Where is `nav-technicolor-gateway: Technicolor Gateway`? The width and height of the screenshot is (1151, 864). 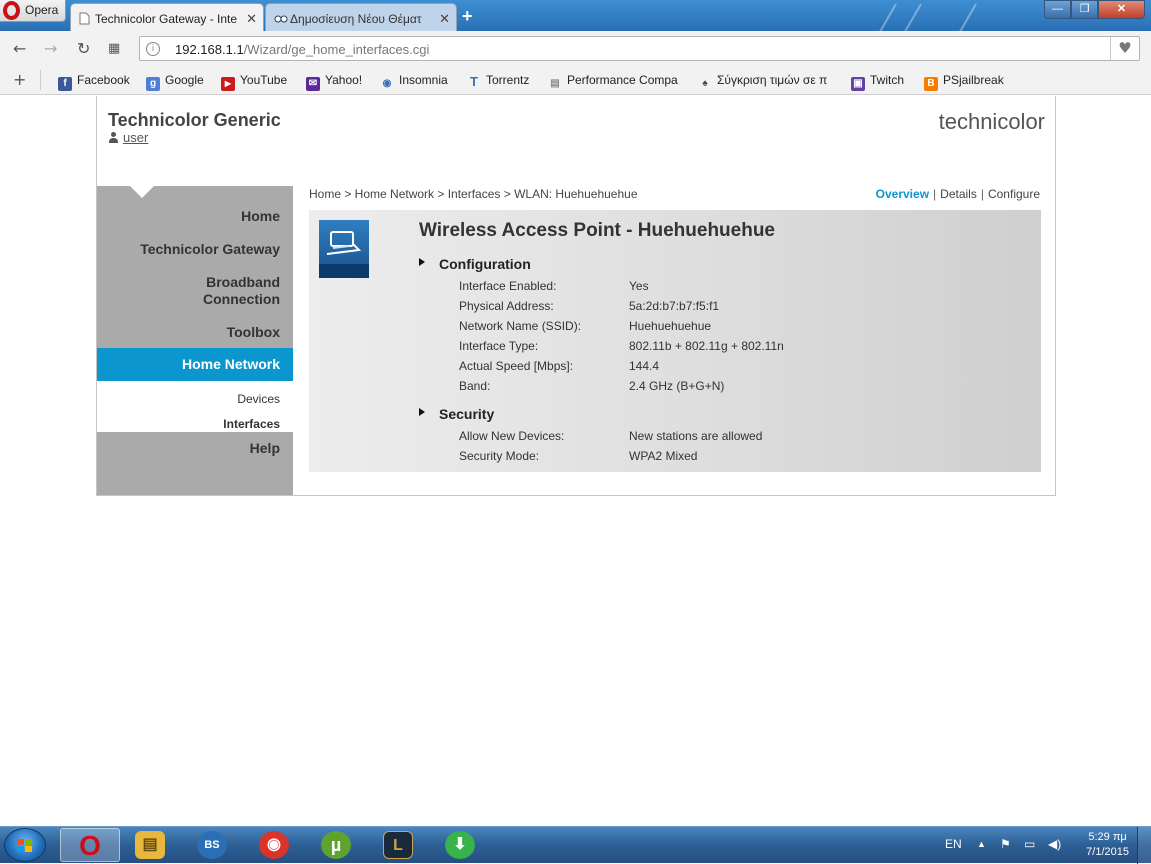
nav-technicolor-gateway: Technicolor Gateway is located at coordinates (210, 249).